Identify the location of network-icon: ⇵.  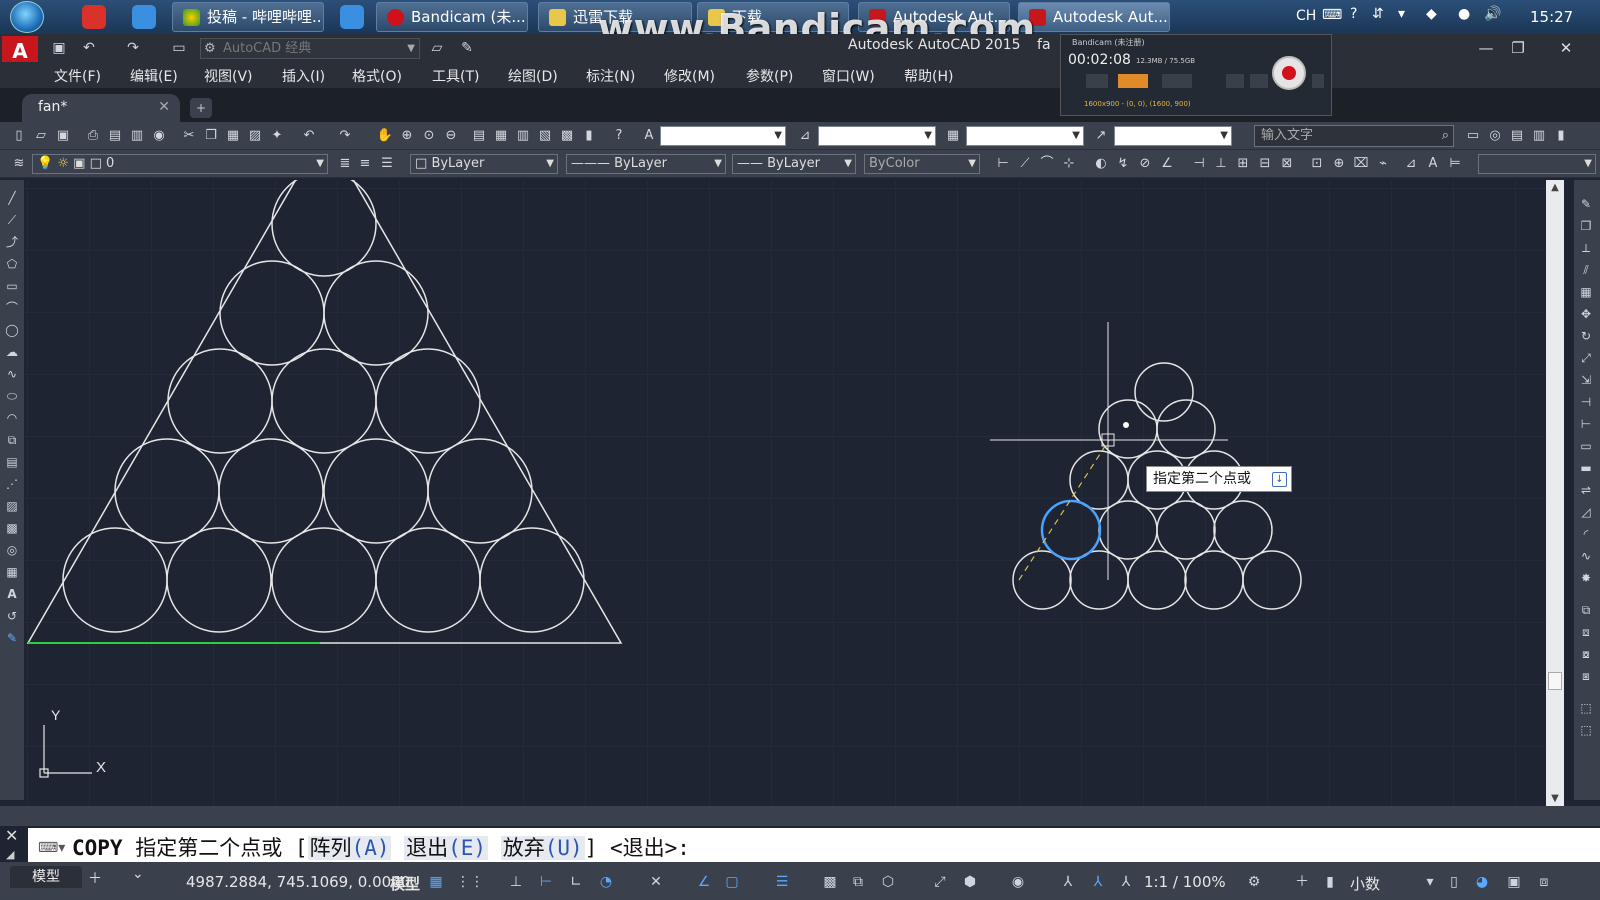
(1378, 14).